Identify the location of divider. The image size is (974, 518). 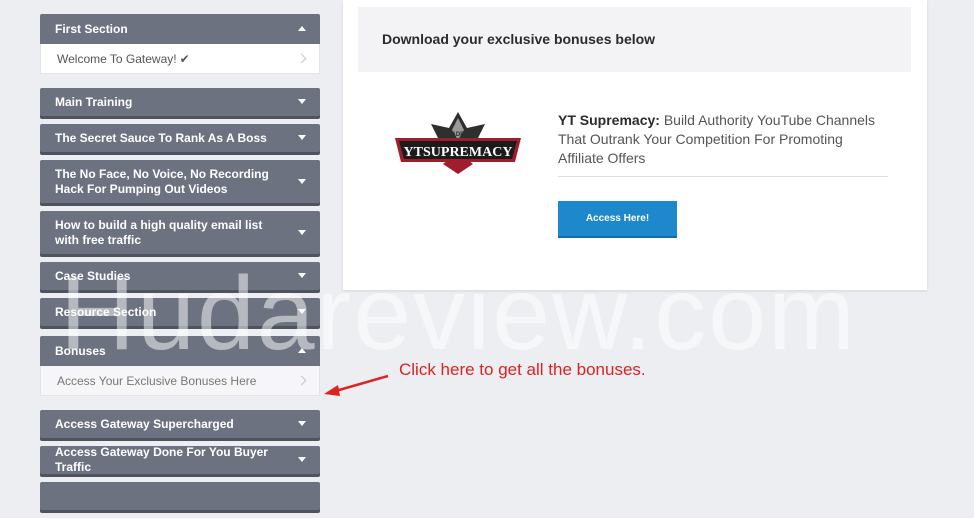
(723, 176).